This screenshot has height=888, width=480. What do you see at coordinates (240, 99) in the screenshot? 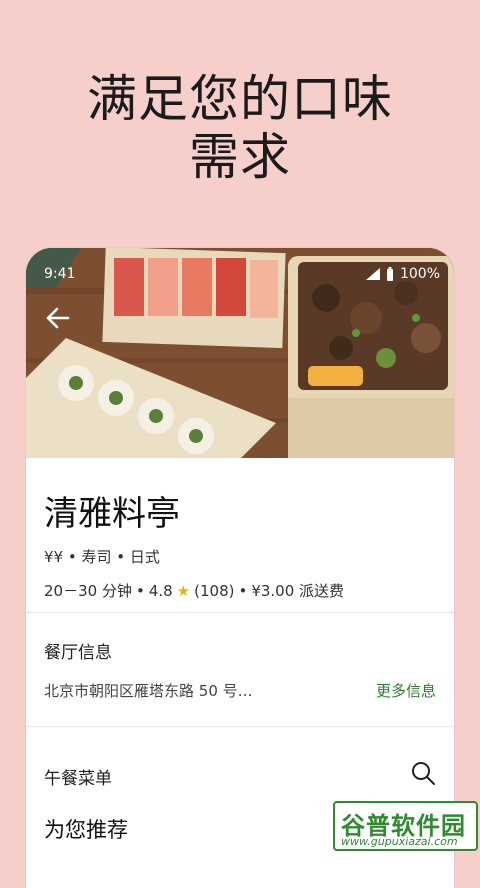
I see `headline-line-1: 满足您的口味` at bounding box center [240, 99].